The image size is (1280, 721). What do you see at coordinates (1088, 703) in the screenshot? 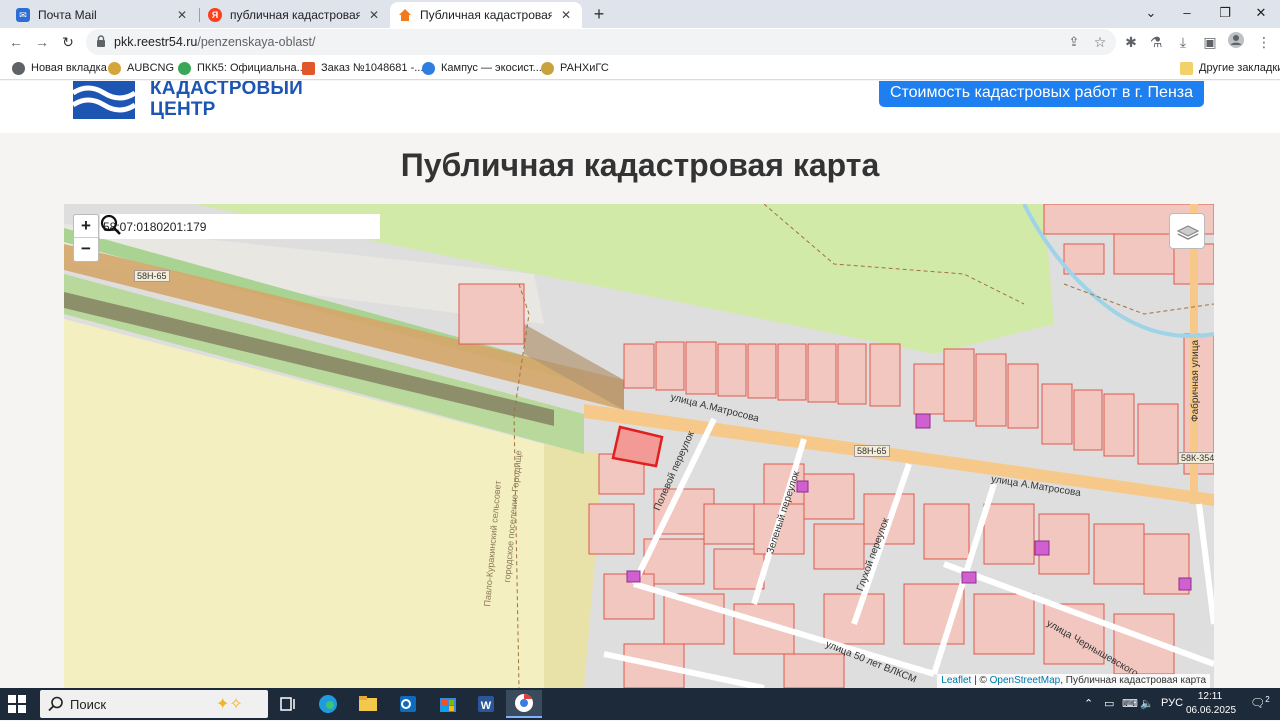
I see `chevron-up-icon: ⌃` at bounding box center [1088, 703].